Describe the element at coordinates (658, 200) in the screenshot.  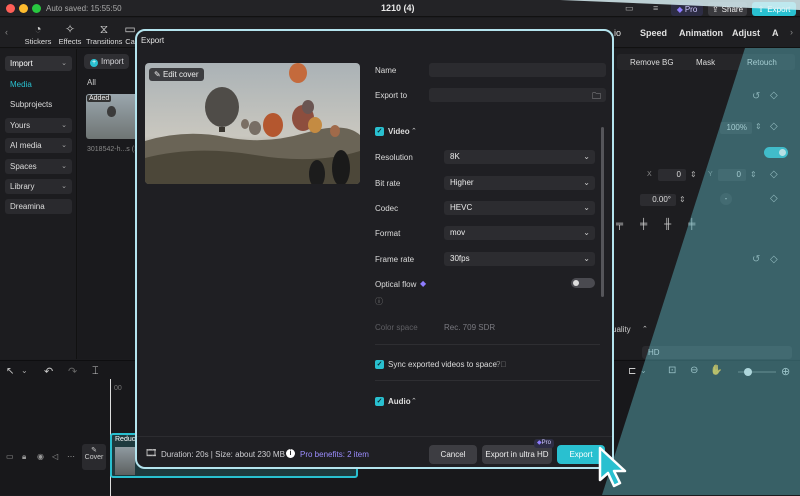
I see `rotation-input: 0.00°` at that location.